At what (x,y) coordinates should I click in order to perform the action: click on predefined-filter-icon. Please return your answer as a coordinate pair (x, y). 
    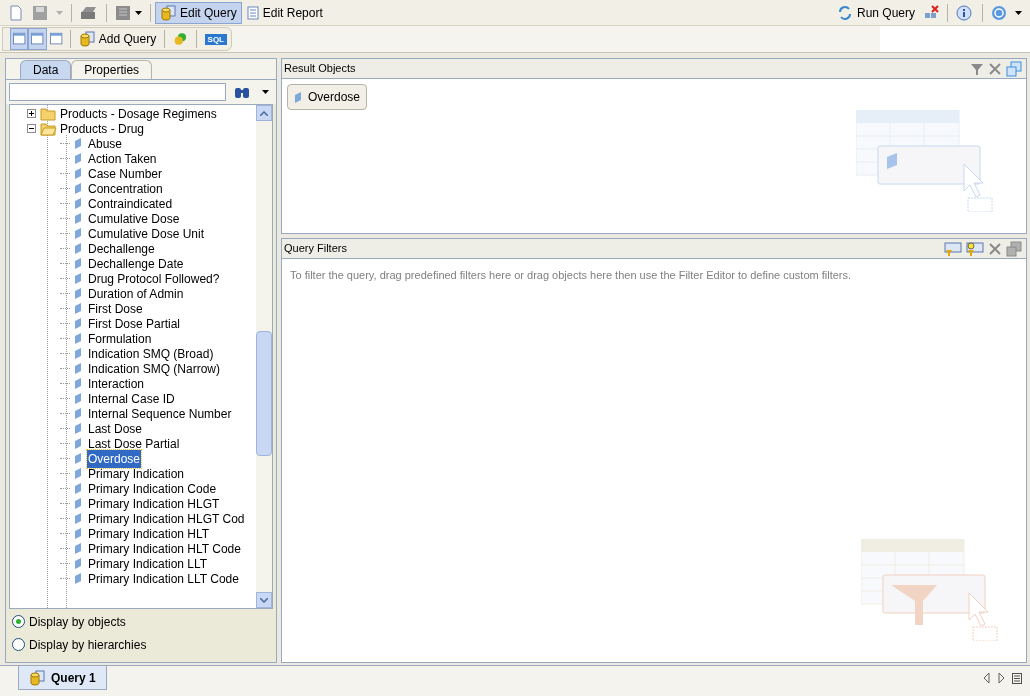
    Looking at the image, I should click on (953, 248).